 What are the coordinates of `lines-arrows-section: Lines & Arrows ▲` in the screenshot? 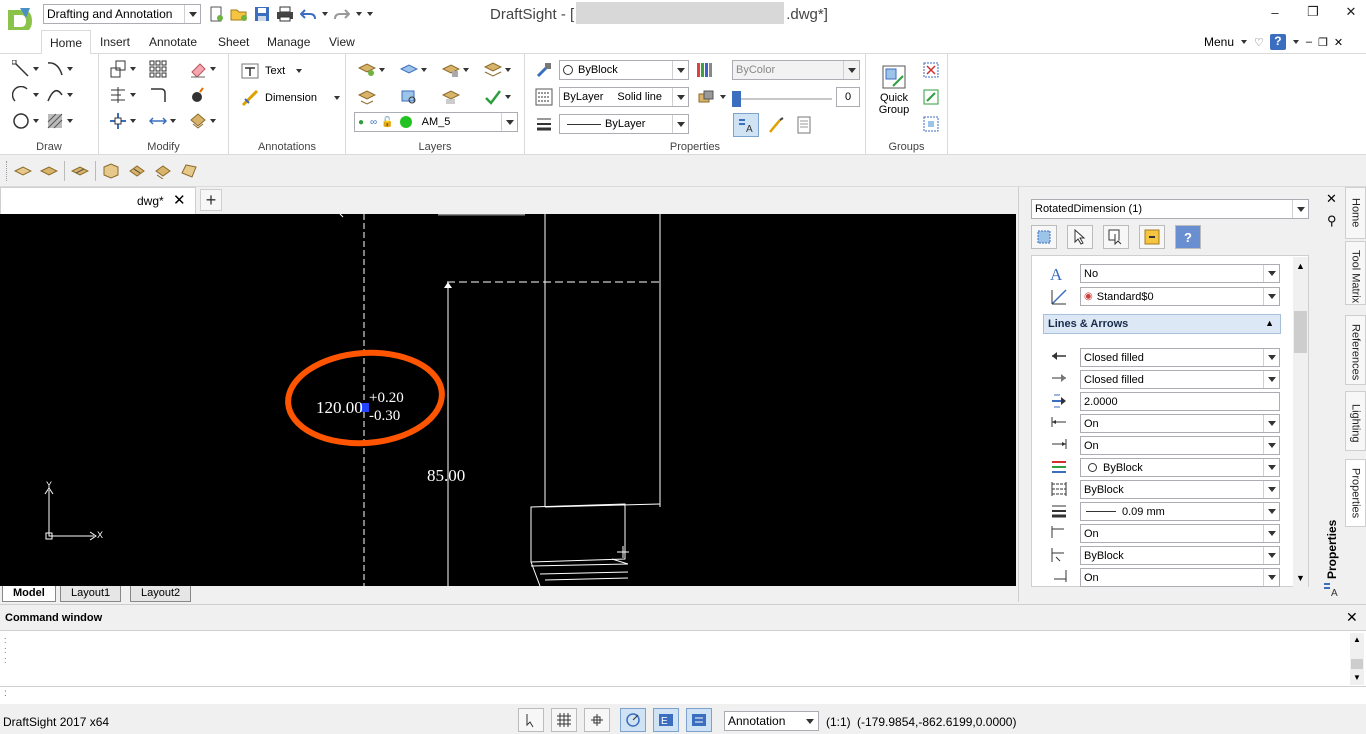 It's located at (1162, 324).